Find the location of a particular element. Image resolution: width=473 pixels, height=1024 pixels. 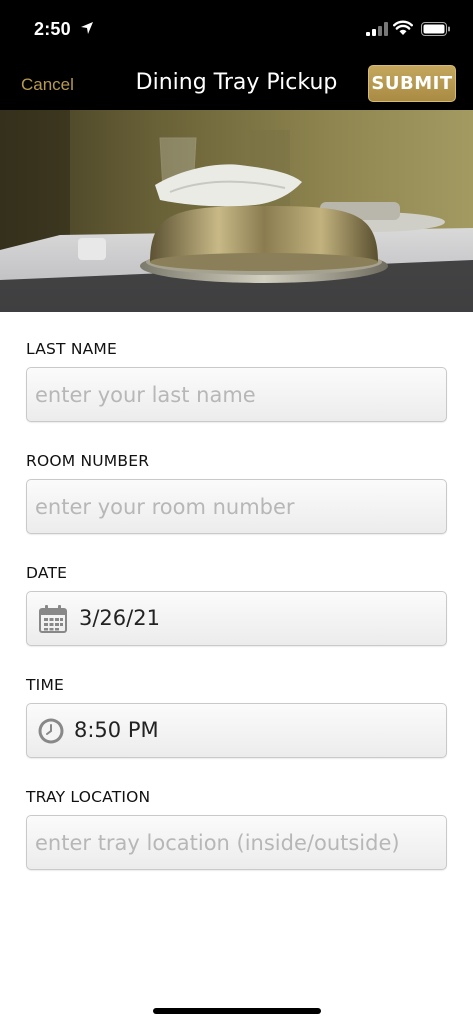

last-name-field is located at coordinates (236, 394).